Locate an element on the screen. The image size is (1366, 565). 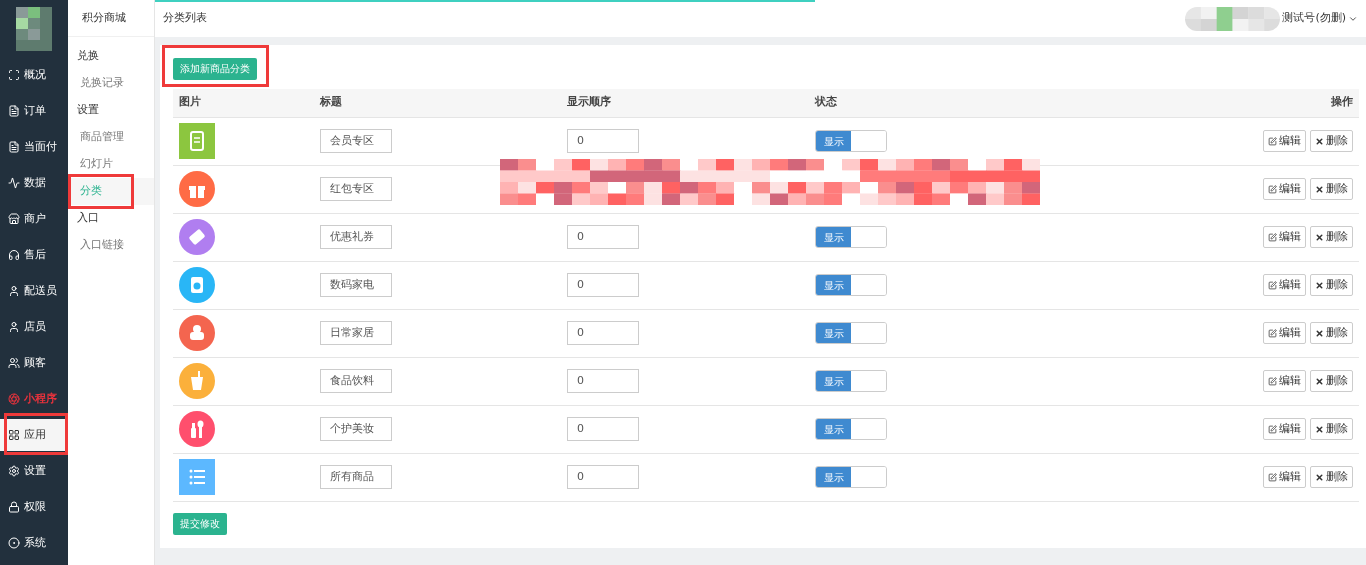
subnav-group-label: 兑换 is located at coordinates (88, 56).